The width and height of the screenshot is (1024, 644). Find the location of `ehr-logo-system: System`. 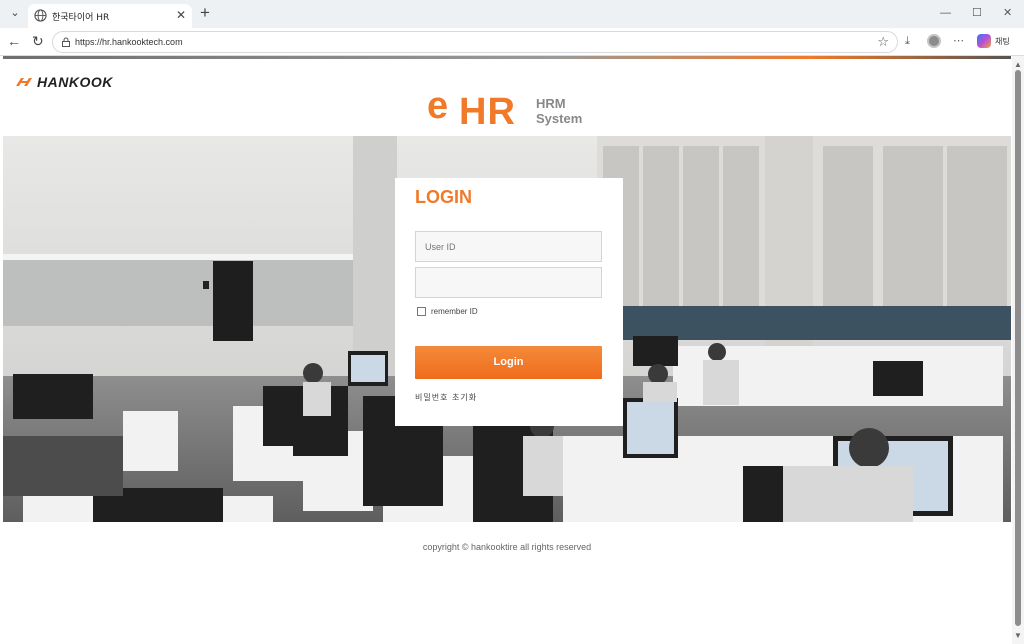

ehr-logo-system: System is located at coordinates (559, 118).